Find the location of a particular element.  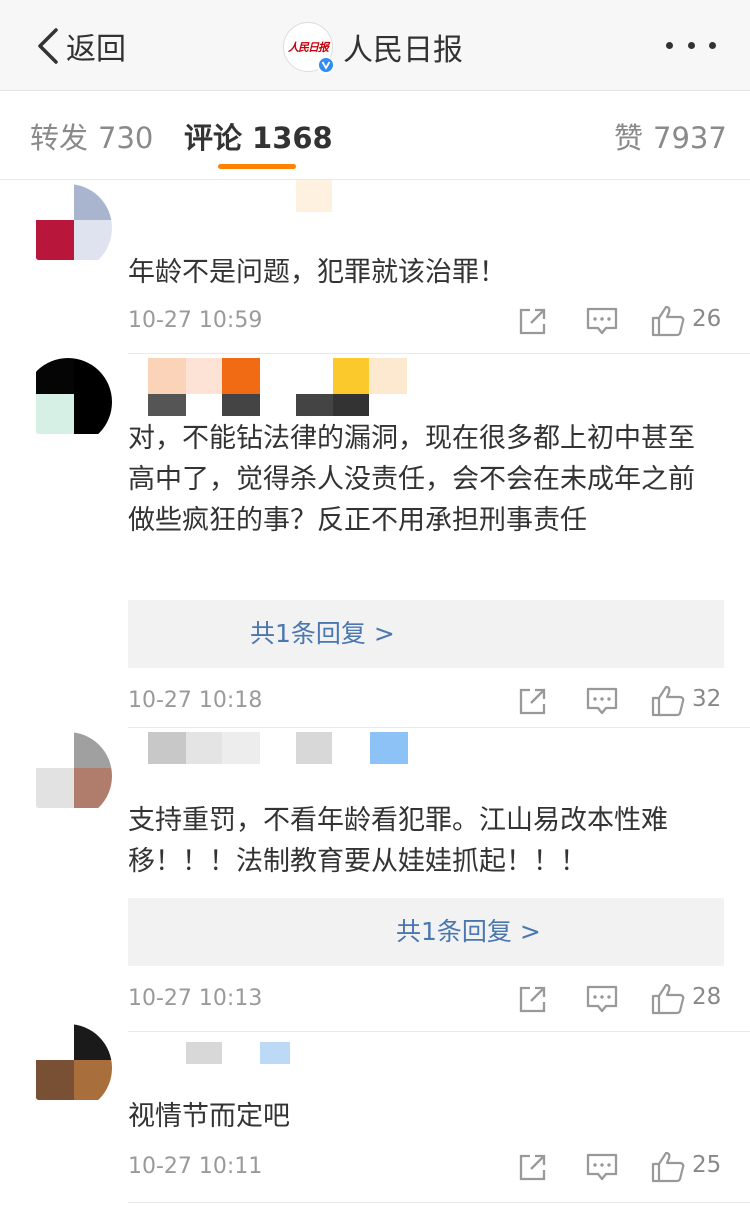

verified-badge-icon is located at coordinates (326, 65).